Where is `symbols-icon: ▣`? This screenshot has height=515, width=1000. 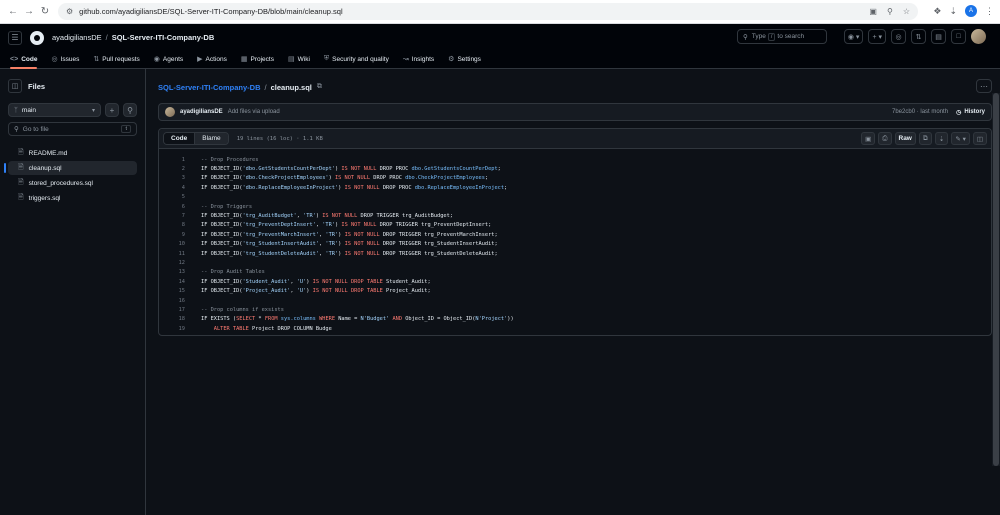
symbols-icon: ▣ is located at coordinates (868, 138).